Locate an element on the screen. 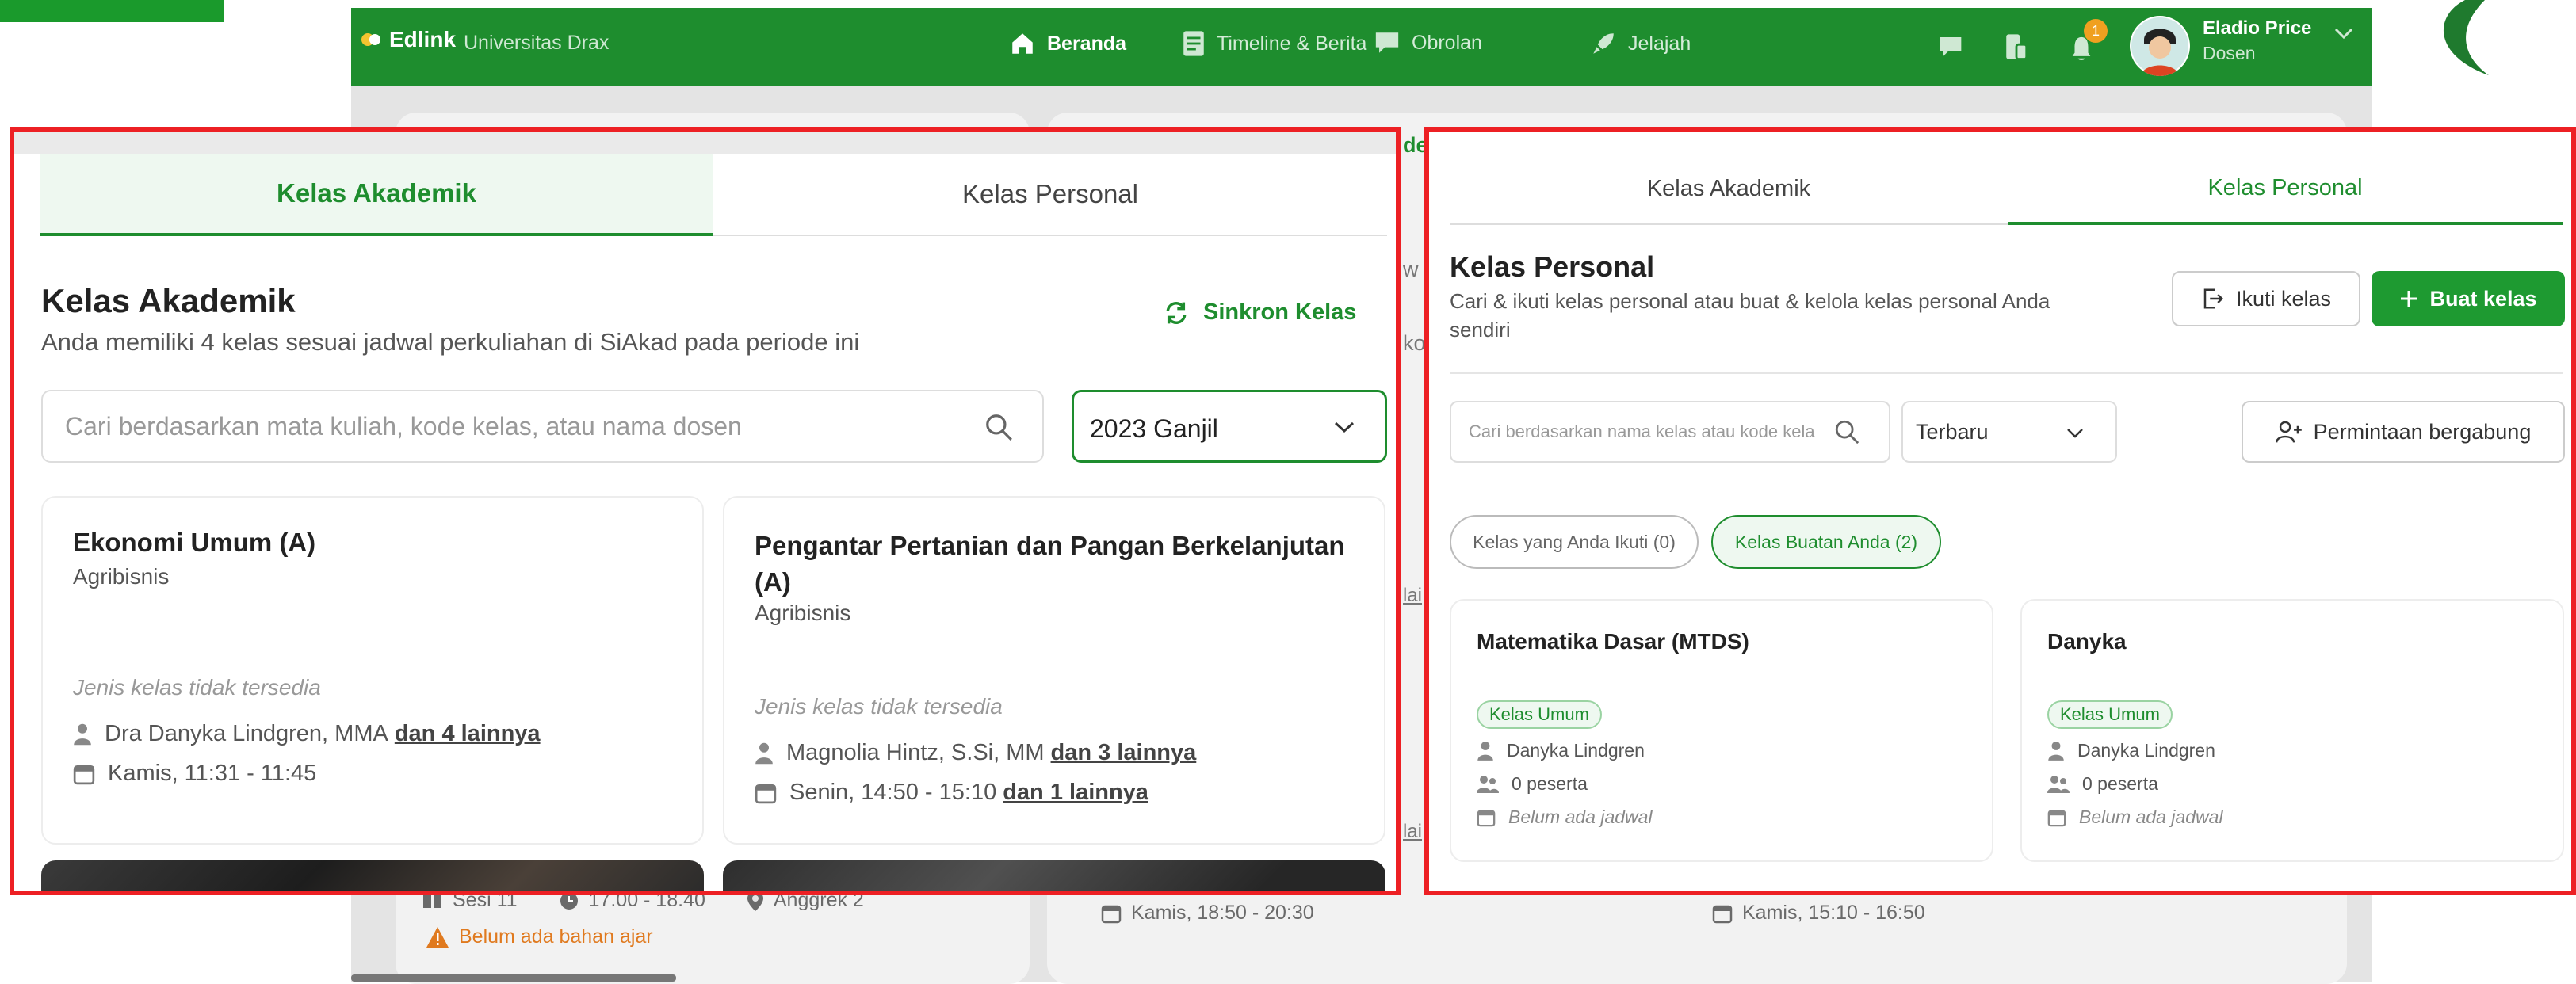  tab-label: Kelas Akademik is located at coordinates (1728, 188).